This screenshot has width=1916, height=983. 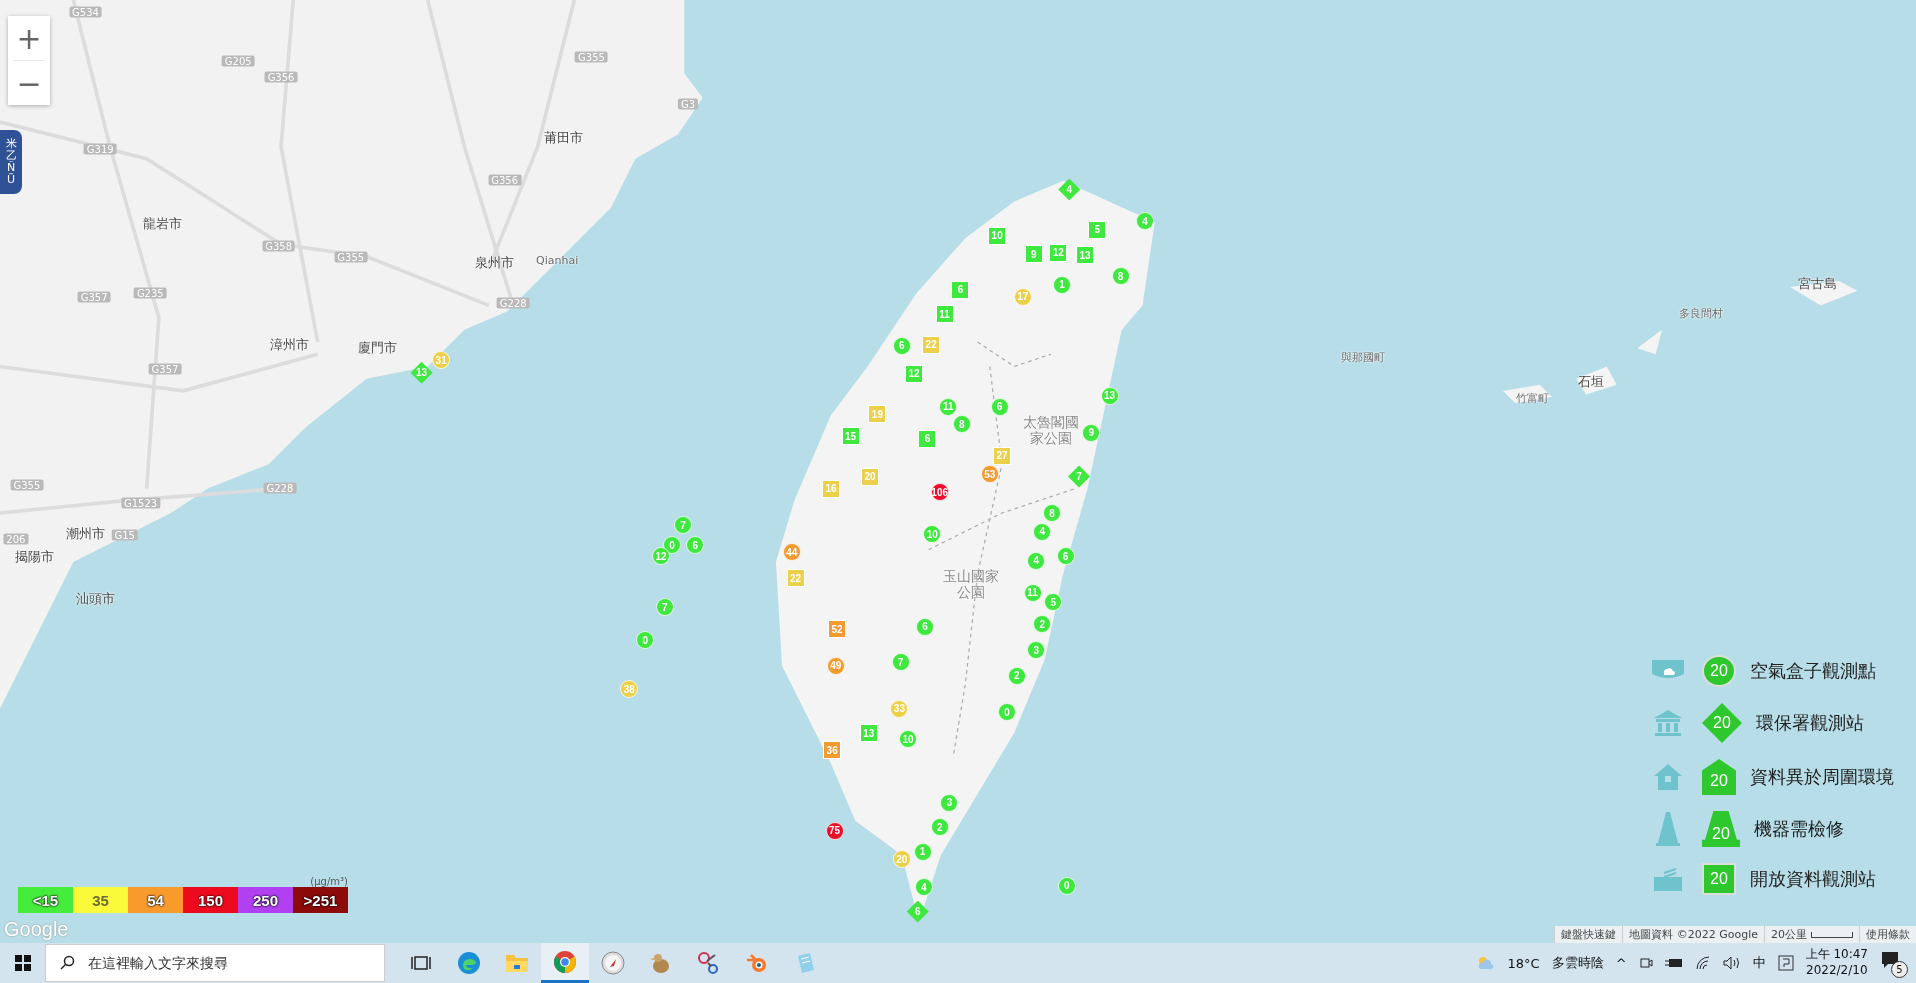 What do you see at coordinates (215, 963) in the screenshot?
I see `search-field: 在這裡輸入文字來搜尋` at bounding box center [215, 963].